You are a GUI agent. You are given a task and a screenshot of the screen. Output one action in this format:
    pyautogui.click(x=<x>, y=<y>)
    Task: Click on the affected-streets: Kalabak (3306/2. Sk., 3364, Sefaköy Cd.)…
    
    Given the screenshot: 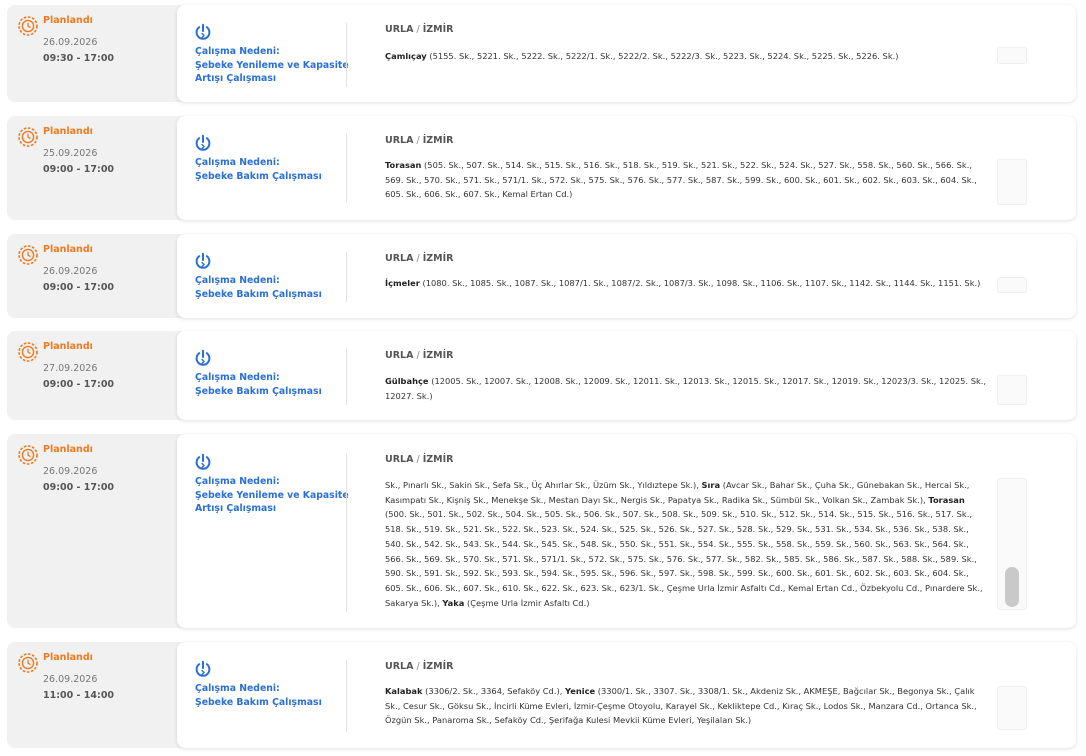 What is the action you would take?
    pyautogui.click(x=687, y=706)
    